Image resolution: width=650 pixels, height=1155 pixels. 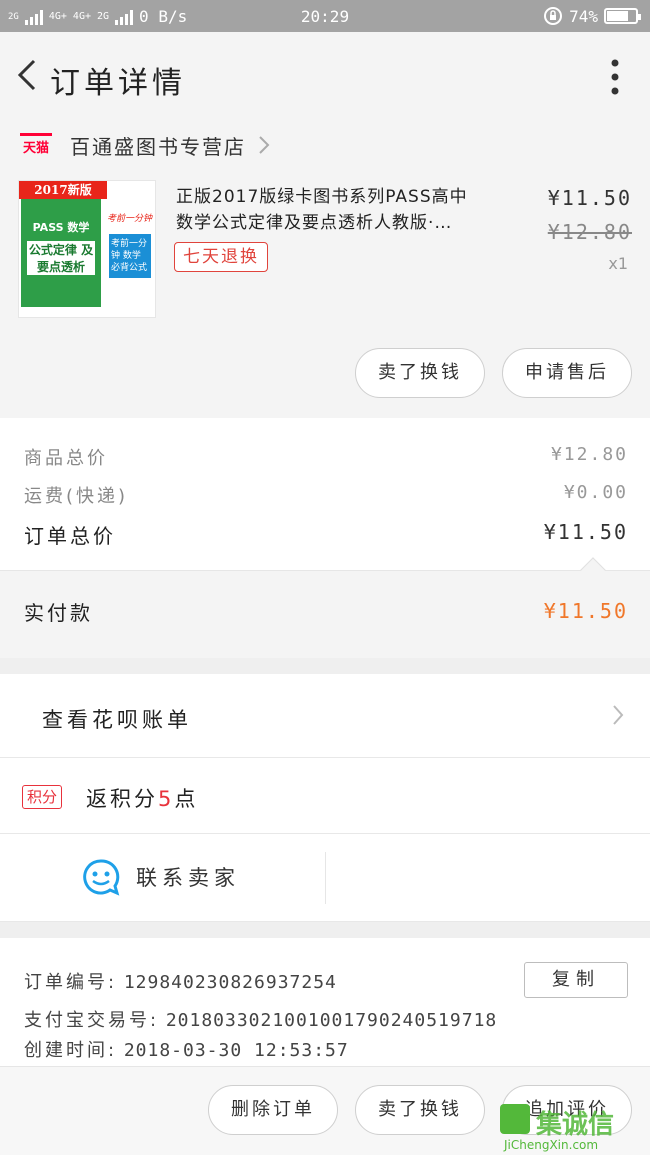 I want to click on created-time-value: 2018-03-30 12:53:57, so click(x=236, y=1050).